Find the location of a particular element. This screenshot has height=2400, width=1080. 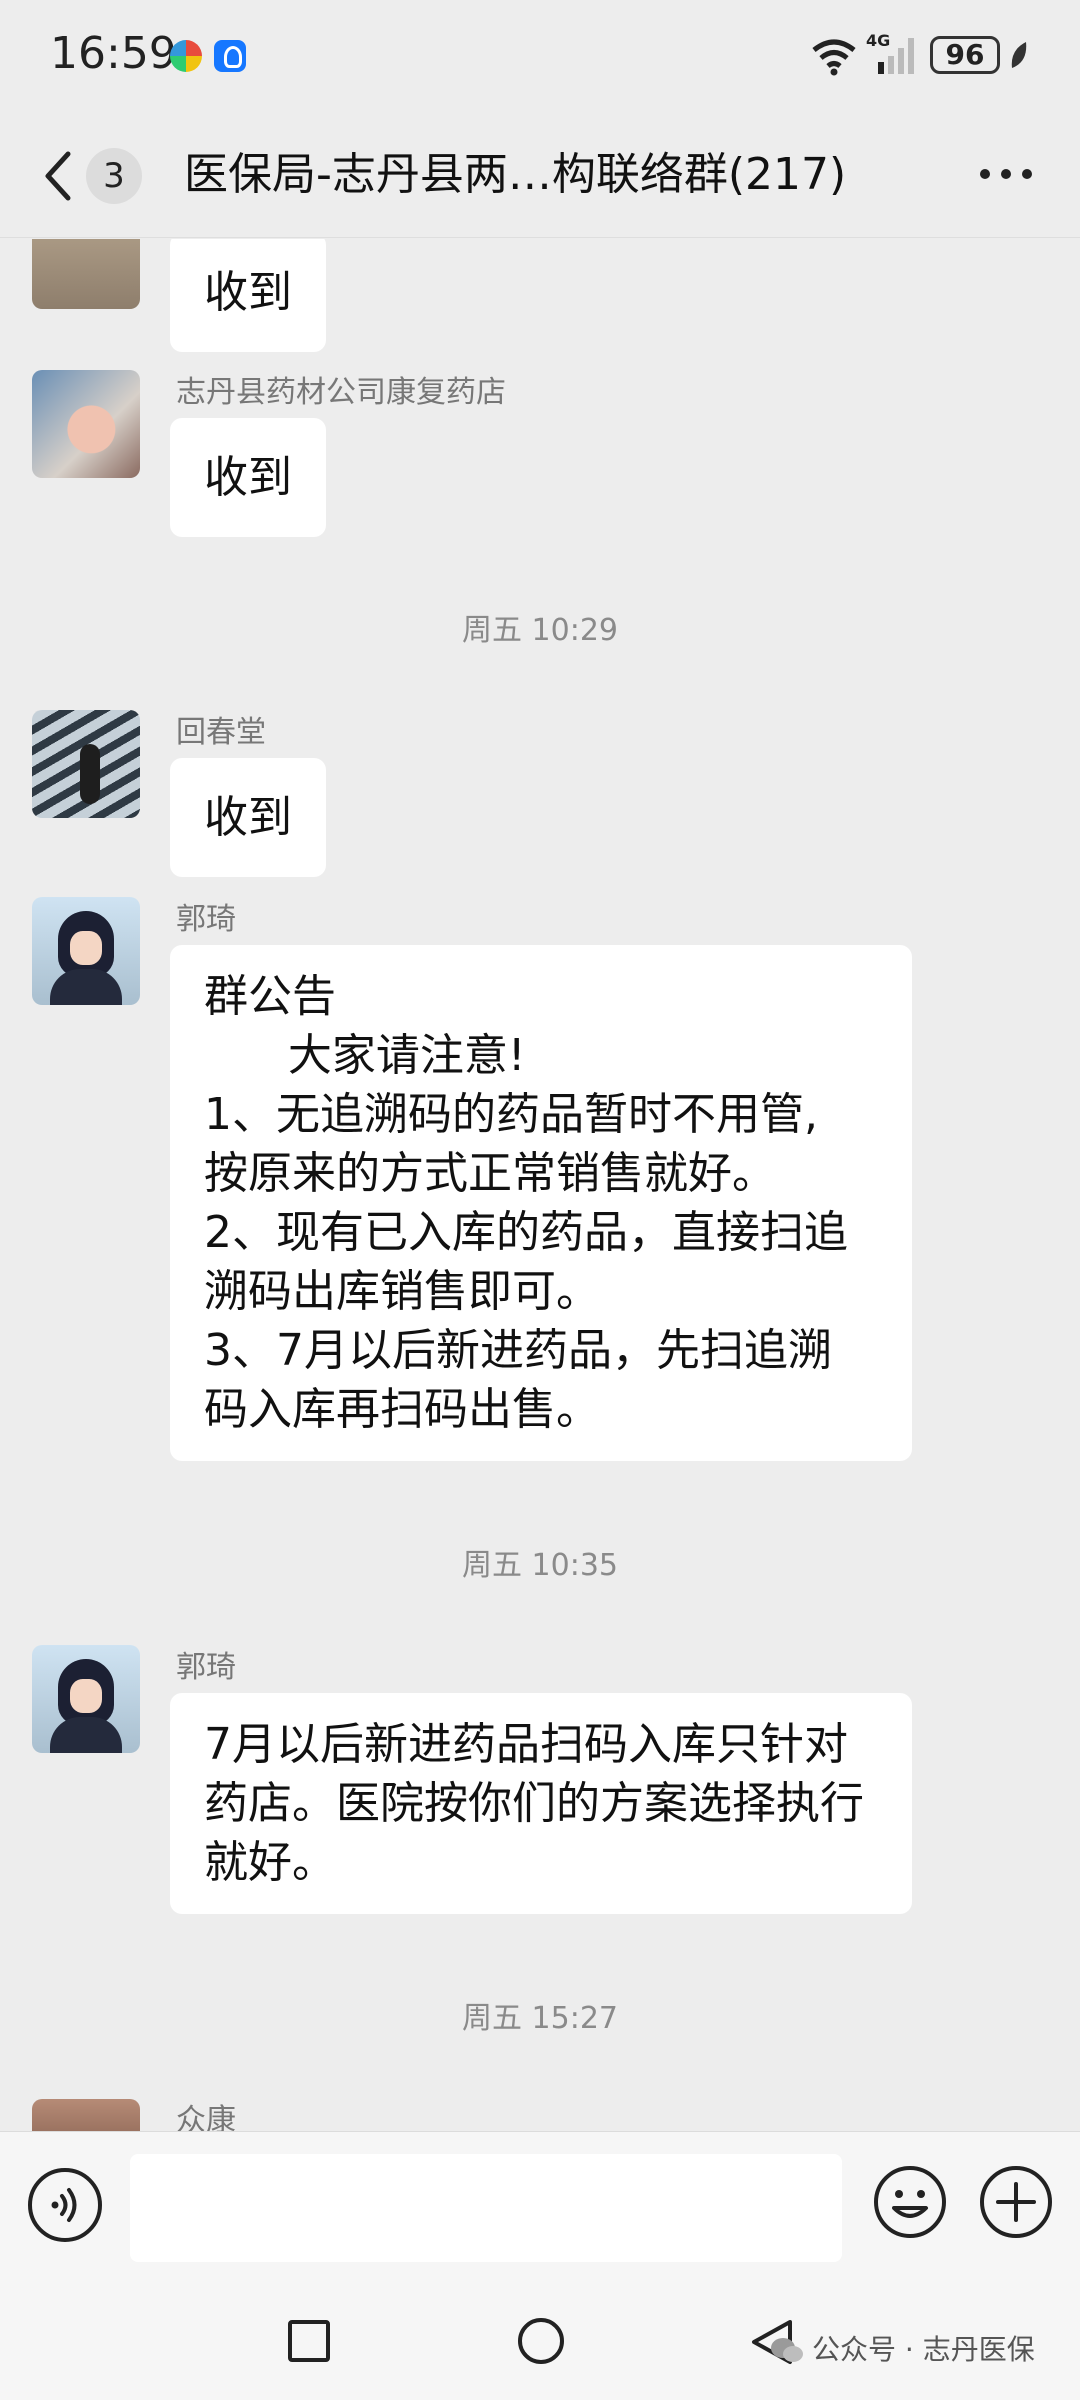

input-bar is located at coordinates (540, 2204).